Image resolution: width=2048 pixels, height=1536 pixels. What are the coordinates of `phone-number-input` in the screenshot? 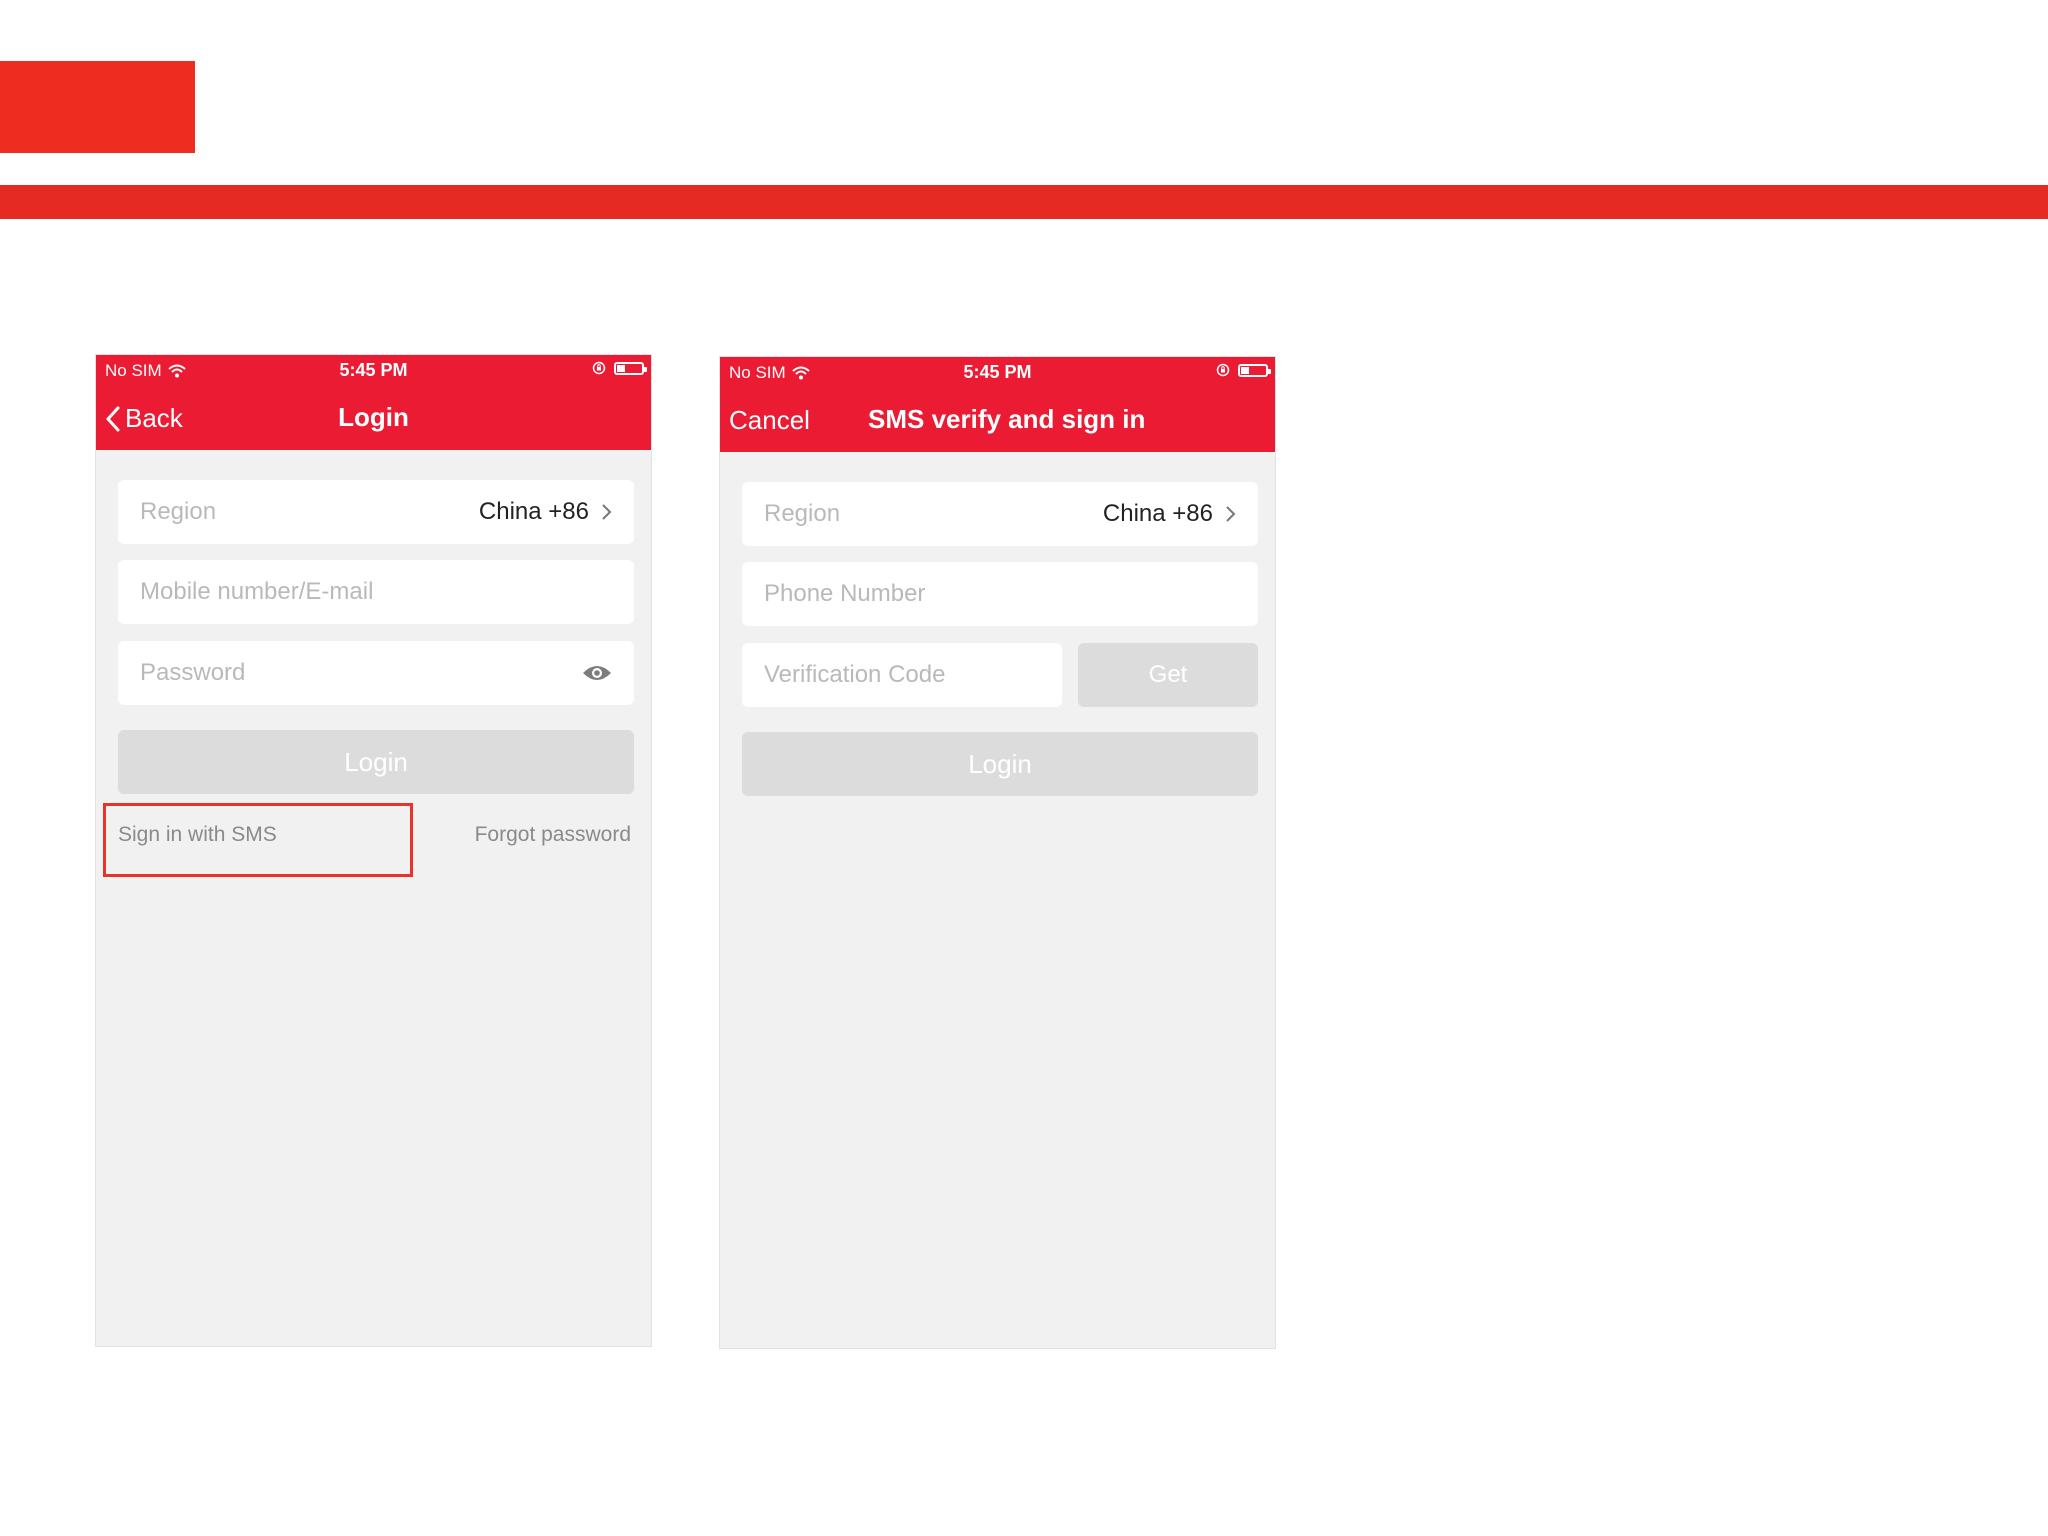 It's located at (1000, 594).